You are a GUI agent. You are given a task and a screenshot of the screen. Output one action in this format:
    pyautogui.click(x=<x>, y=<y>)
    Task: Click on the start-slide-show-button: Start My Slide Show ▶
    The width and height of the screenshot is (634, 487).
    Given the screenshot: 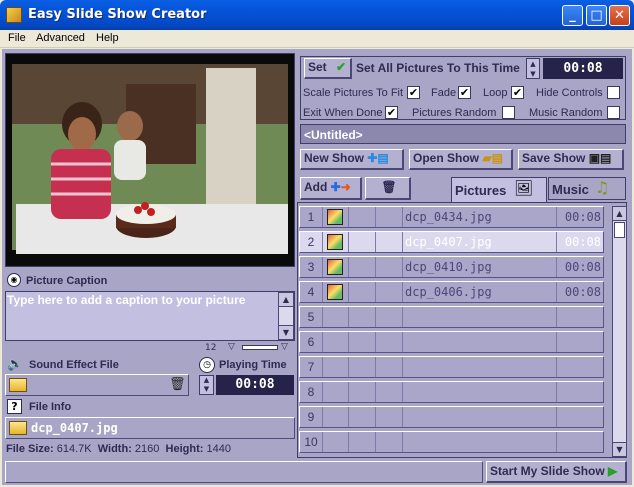 What is the action you would take?
    pyautogui.click(x=556, y=472)
    